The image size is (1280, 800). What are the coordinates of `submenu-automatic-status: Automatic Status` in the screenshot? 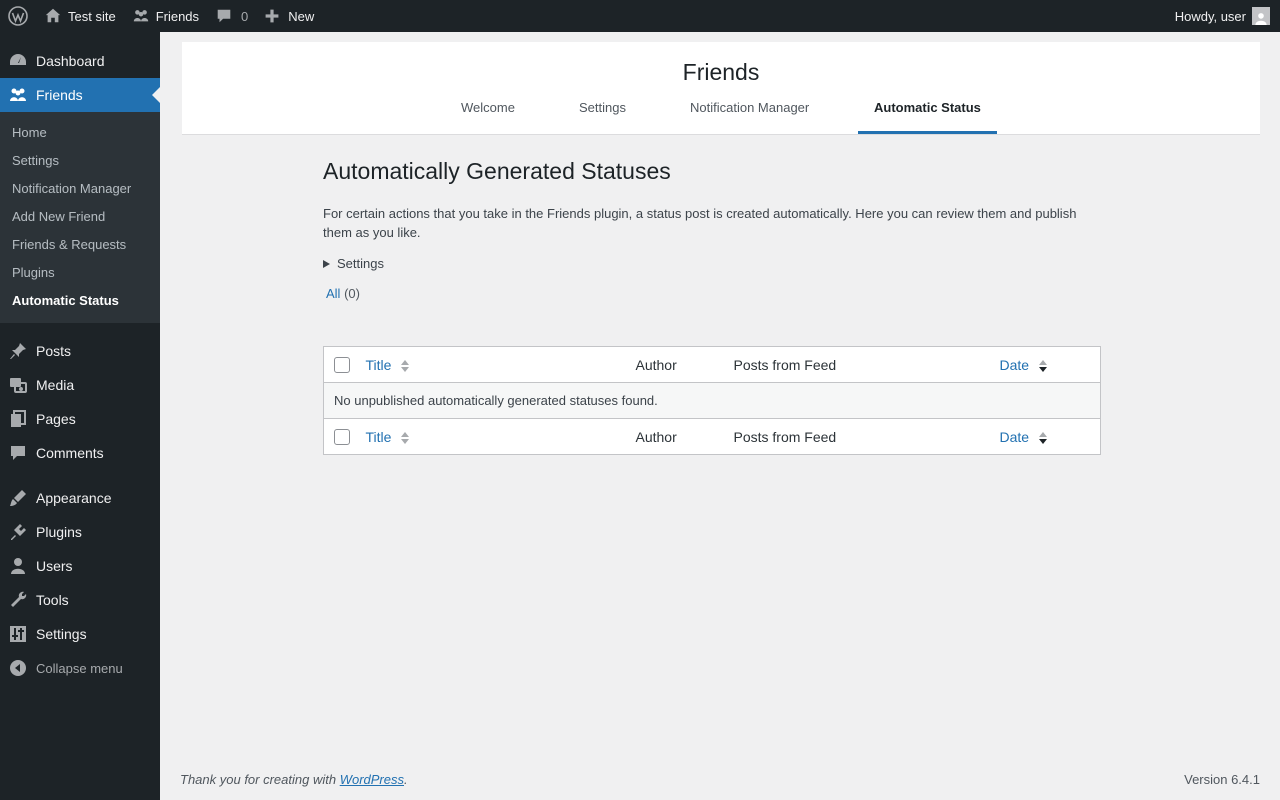 It's located at (80, 301).